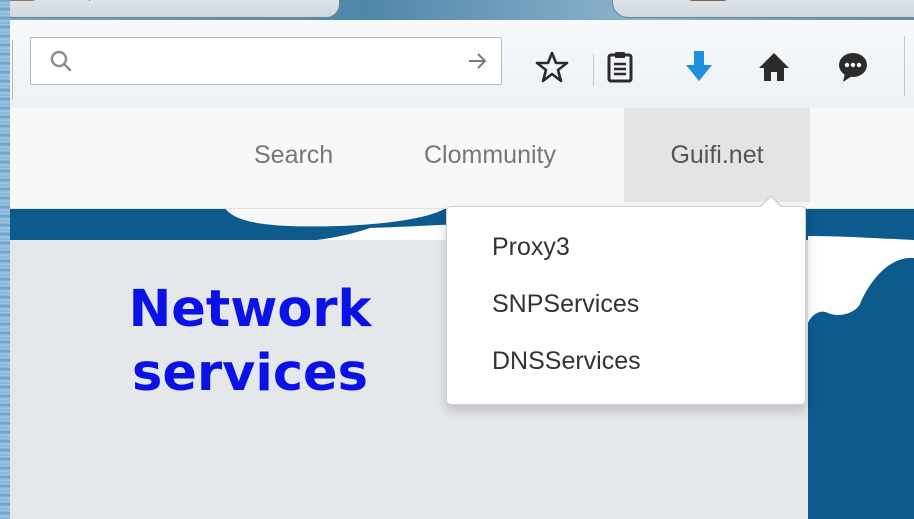 This screenshot has width=914, height=519. What do you see at coordinates (771, 202) in the screenshot?
I see `dropdown-caret-fill` at bounding box center [771, 202].